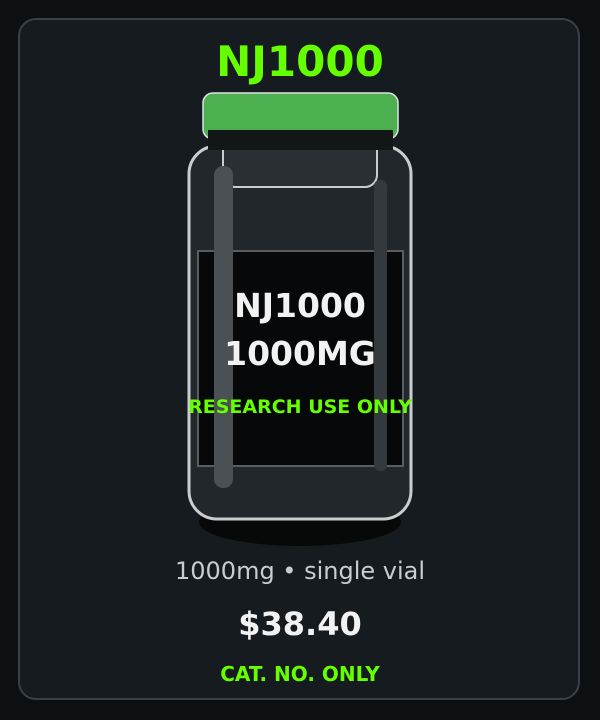  What do you see at coordinates (300, 353) in the screenshot?
I see `vial-label-dose: 1000MG` at bounding box center [300, 353].